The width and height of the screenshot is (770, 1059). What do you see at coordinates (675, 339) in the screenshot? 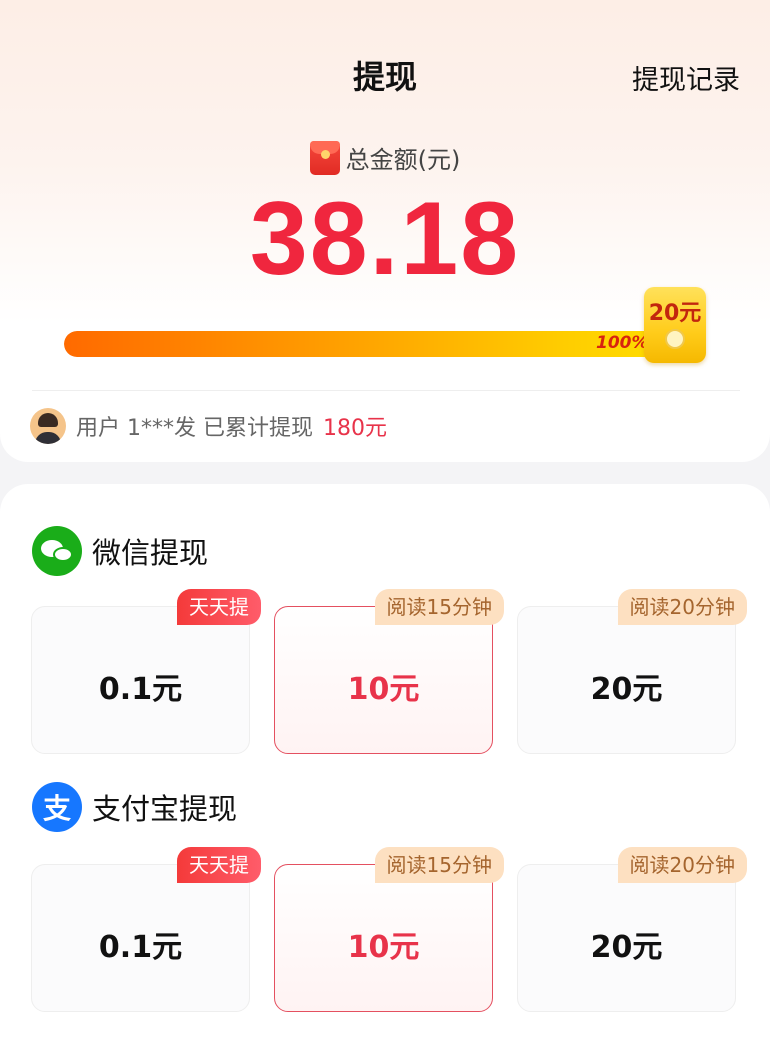
I see `coin-icon` at bounding box center [675, 339].